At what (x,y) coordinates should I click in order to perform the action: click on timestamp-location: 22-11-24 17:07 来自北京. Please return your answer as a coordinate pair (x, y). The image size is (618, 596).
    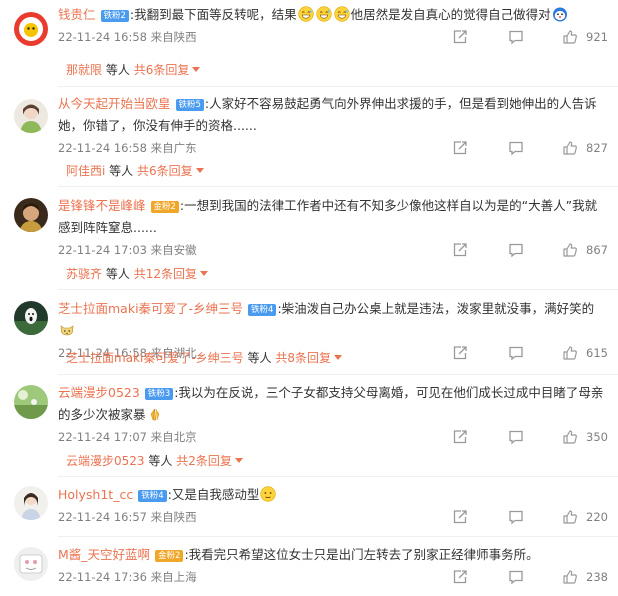
    Looking at the image, I should click on (127, 437).